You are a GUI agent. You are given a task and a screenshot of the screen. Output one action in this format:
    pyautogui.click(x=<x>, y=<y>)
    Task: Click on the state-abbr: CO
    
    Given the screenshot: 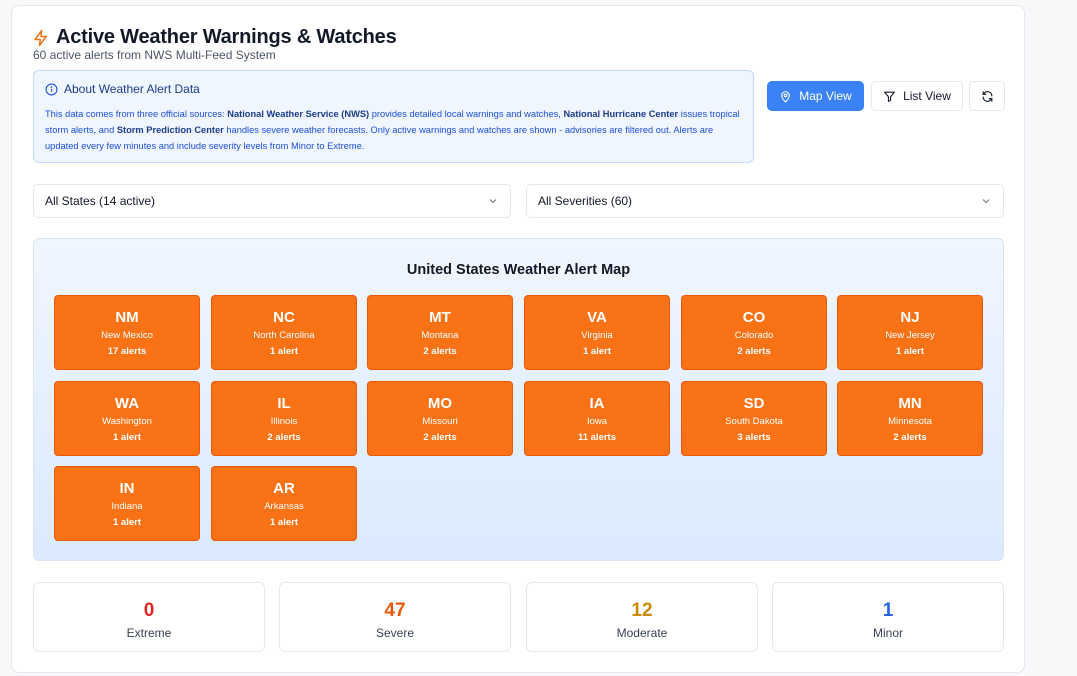 What is the action you would take?
    pyautogui.click(x=754, y=317)
    